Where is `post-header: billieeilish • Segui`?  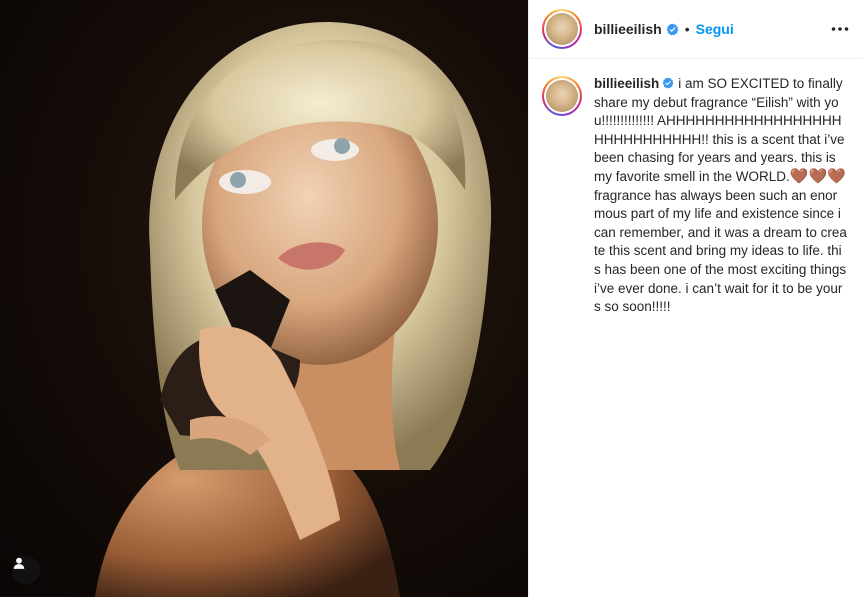 post-header: billieeilish • Segui is located at coordinates (696, 29).